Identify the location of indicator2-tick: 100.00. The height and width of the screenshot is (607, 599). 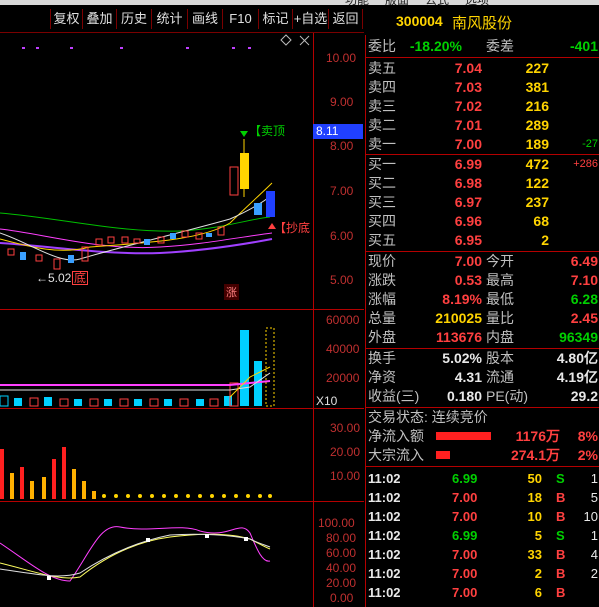
(336, 523).